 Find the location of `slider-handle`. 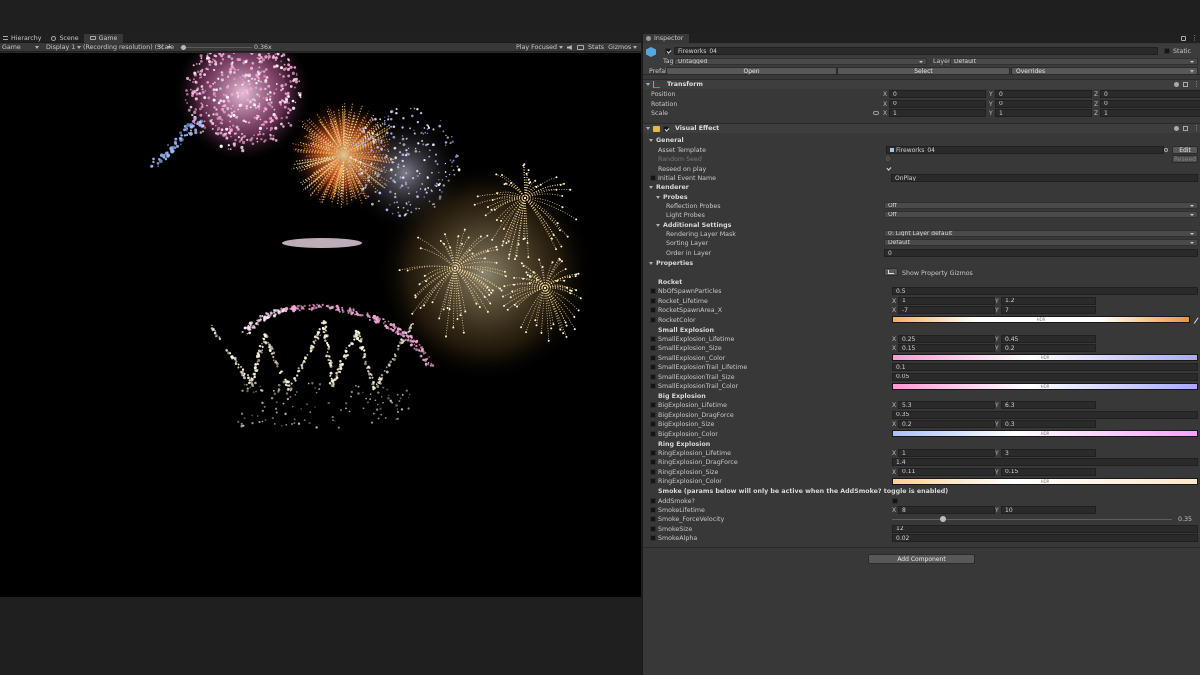

slider-handle is located at coordinates (943, 519).